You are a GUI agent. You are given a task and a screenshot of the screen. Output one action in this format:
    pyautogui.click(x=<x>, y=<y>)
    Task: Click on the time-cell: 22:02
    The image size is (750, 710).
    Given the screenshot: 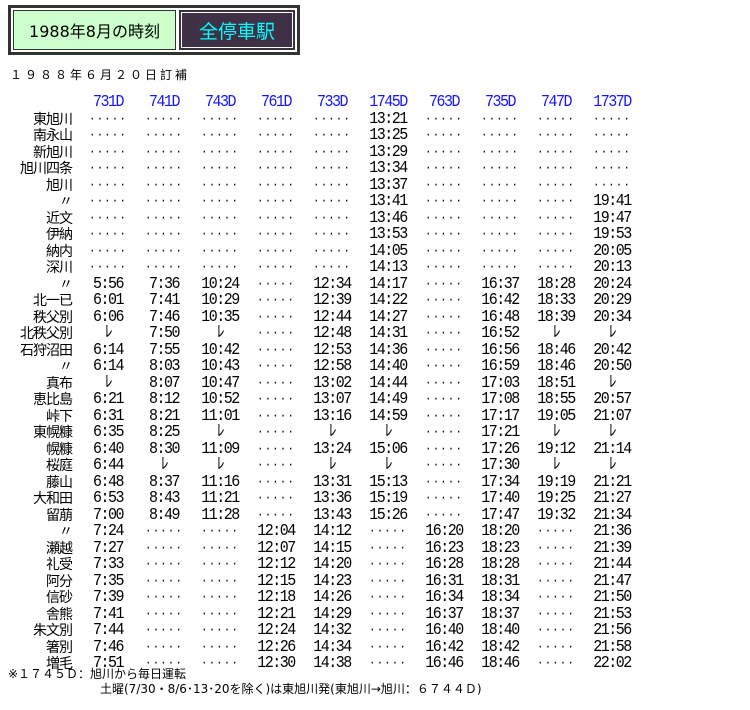 What is the action you would take?
    pyautogui.click(x=612, y=663)
    